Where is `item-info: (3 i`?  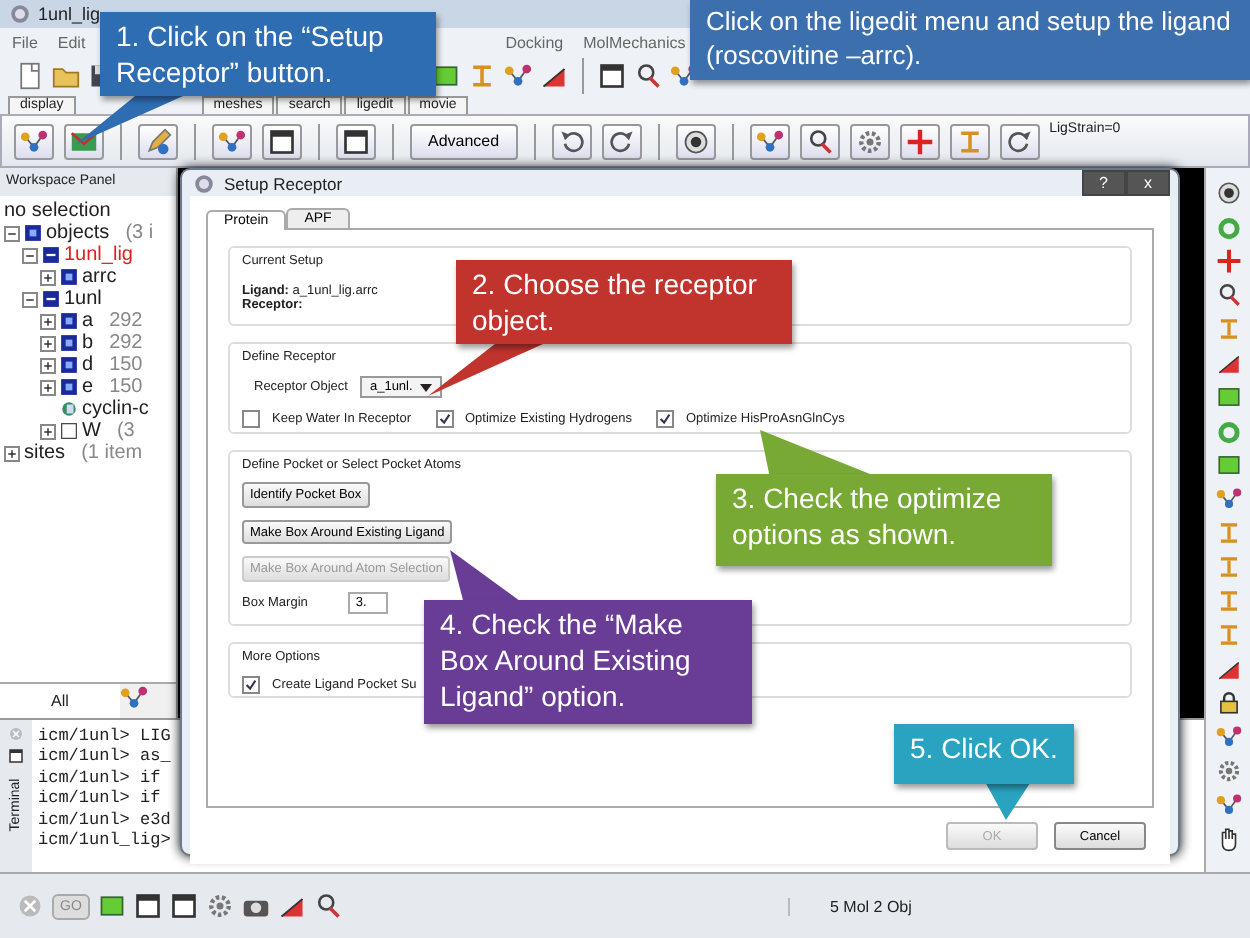 item-info: (3 i is located at coordinates (139, 233).